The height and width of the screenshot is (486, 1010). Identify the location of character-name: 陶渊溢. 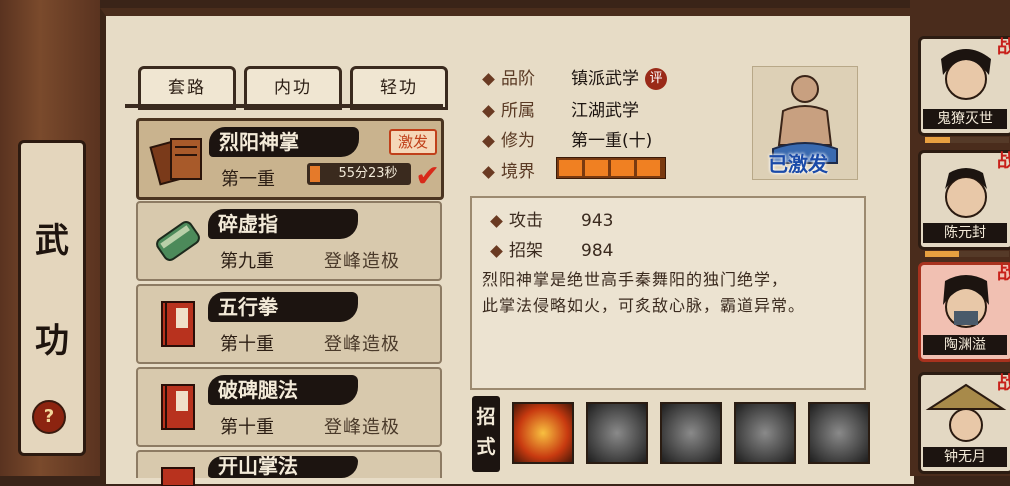
(965, 345).